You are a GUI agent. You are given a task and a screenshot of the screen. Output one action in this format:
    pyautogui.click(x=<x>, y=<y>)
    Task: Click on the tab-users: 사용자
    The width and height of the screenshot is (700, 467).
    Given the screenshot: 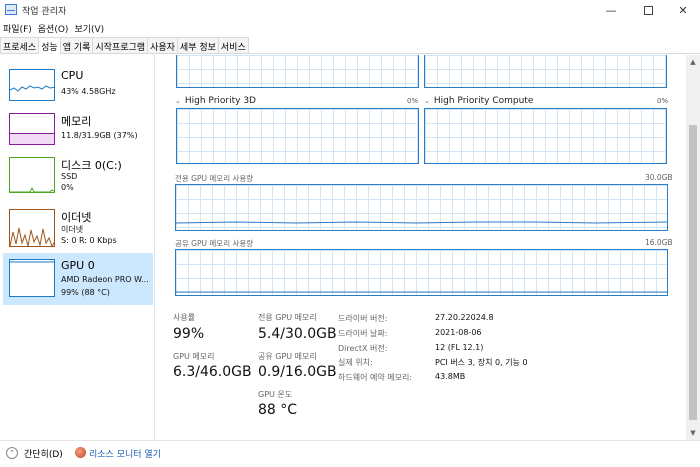 What is the action you would take?
    pyautogui.click(x=162, y=45)
    